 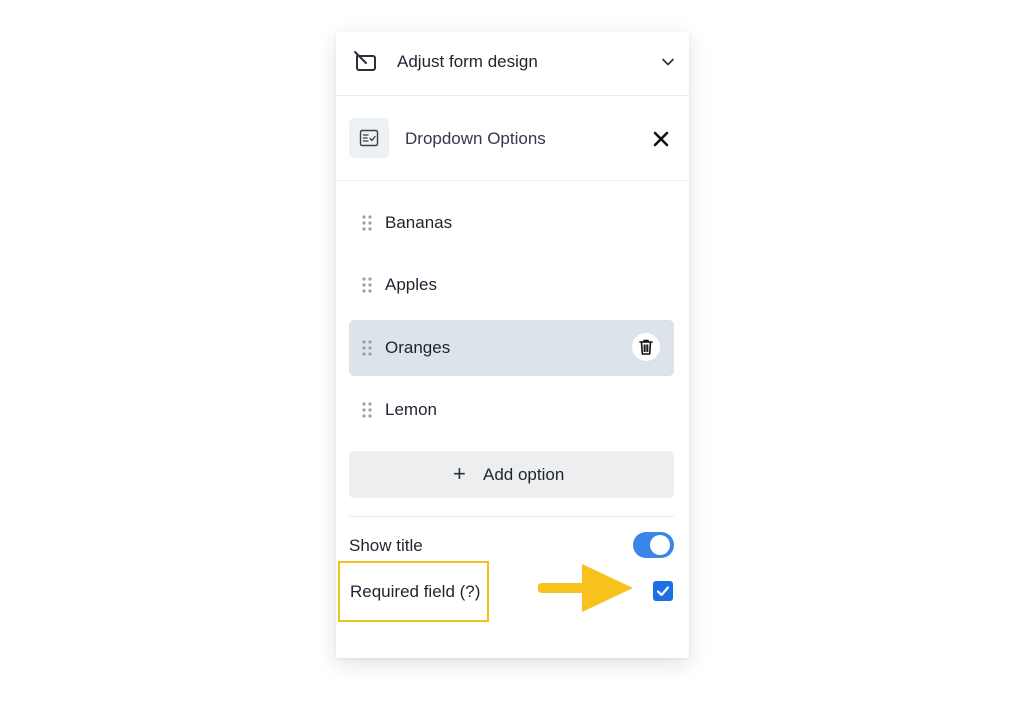 I want to click on section-title: Dropdown Options, so click(x=475, y=138).